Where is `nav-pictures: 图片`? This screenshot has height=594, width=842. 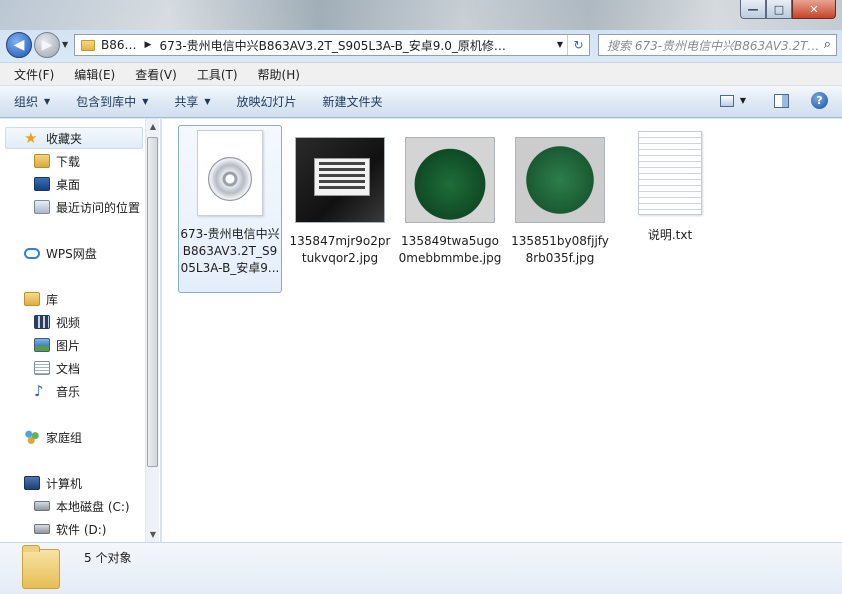
nav-pictures: 图片 is located at coordinates (72, 345).